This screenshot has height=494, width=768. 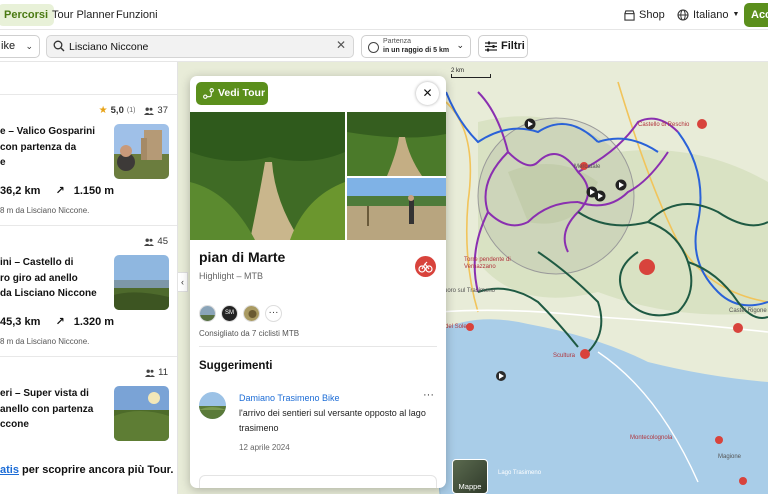 What do you see at coordinates (373, 47) in the screenshot?
I see `radius-icon` at bounding box center [373, 47].